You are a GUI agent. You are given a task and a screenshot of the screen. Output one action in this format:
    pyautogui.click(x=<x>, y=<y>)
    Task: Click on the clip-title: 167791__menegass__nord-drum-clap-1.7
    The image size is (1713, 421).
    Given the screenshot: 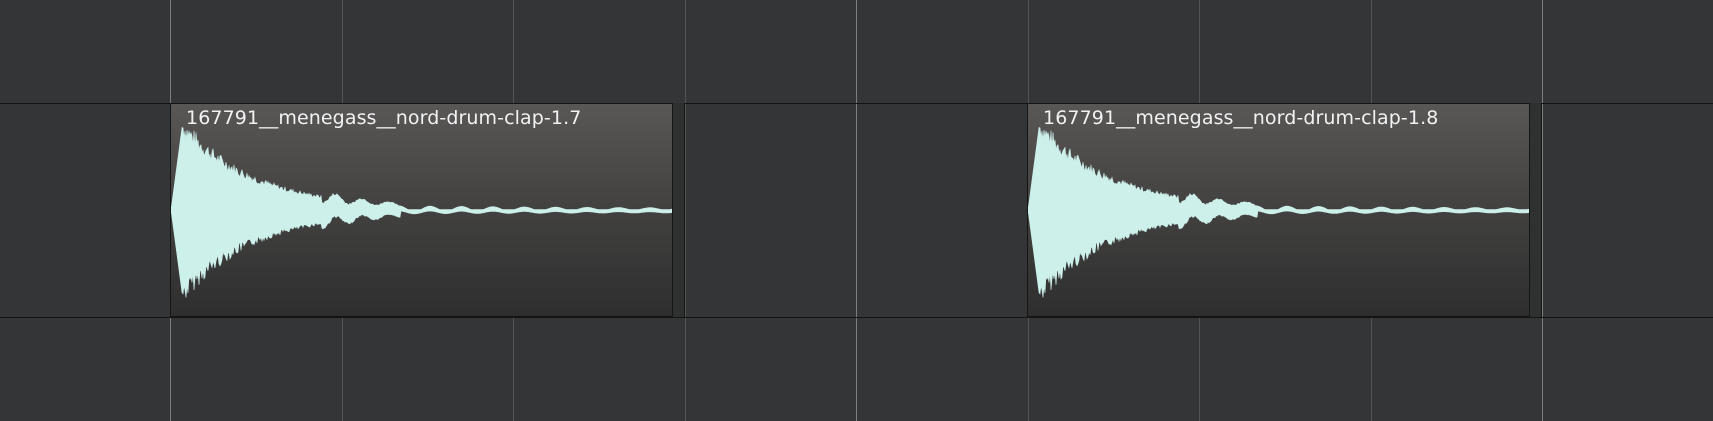 What is the action you would take?
    pyautogui.click(x=384, y=118)
    